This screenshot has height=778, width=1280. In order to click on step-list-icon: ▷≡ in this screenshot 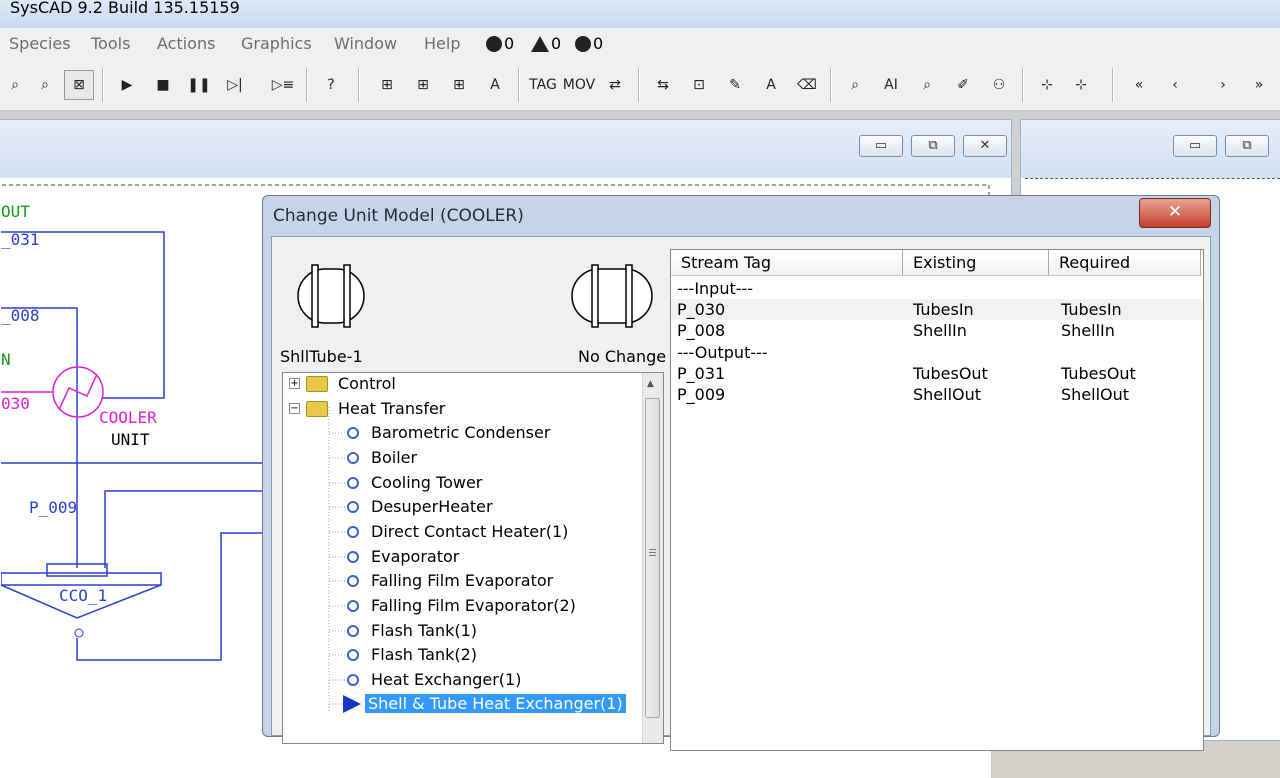, I will do `click(283, 85)`.